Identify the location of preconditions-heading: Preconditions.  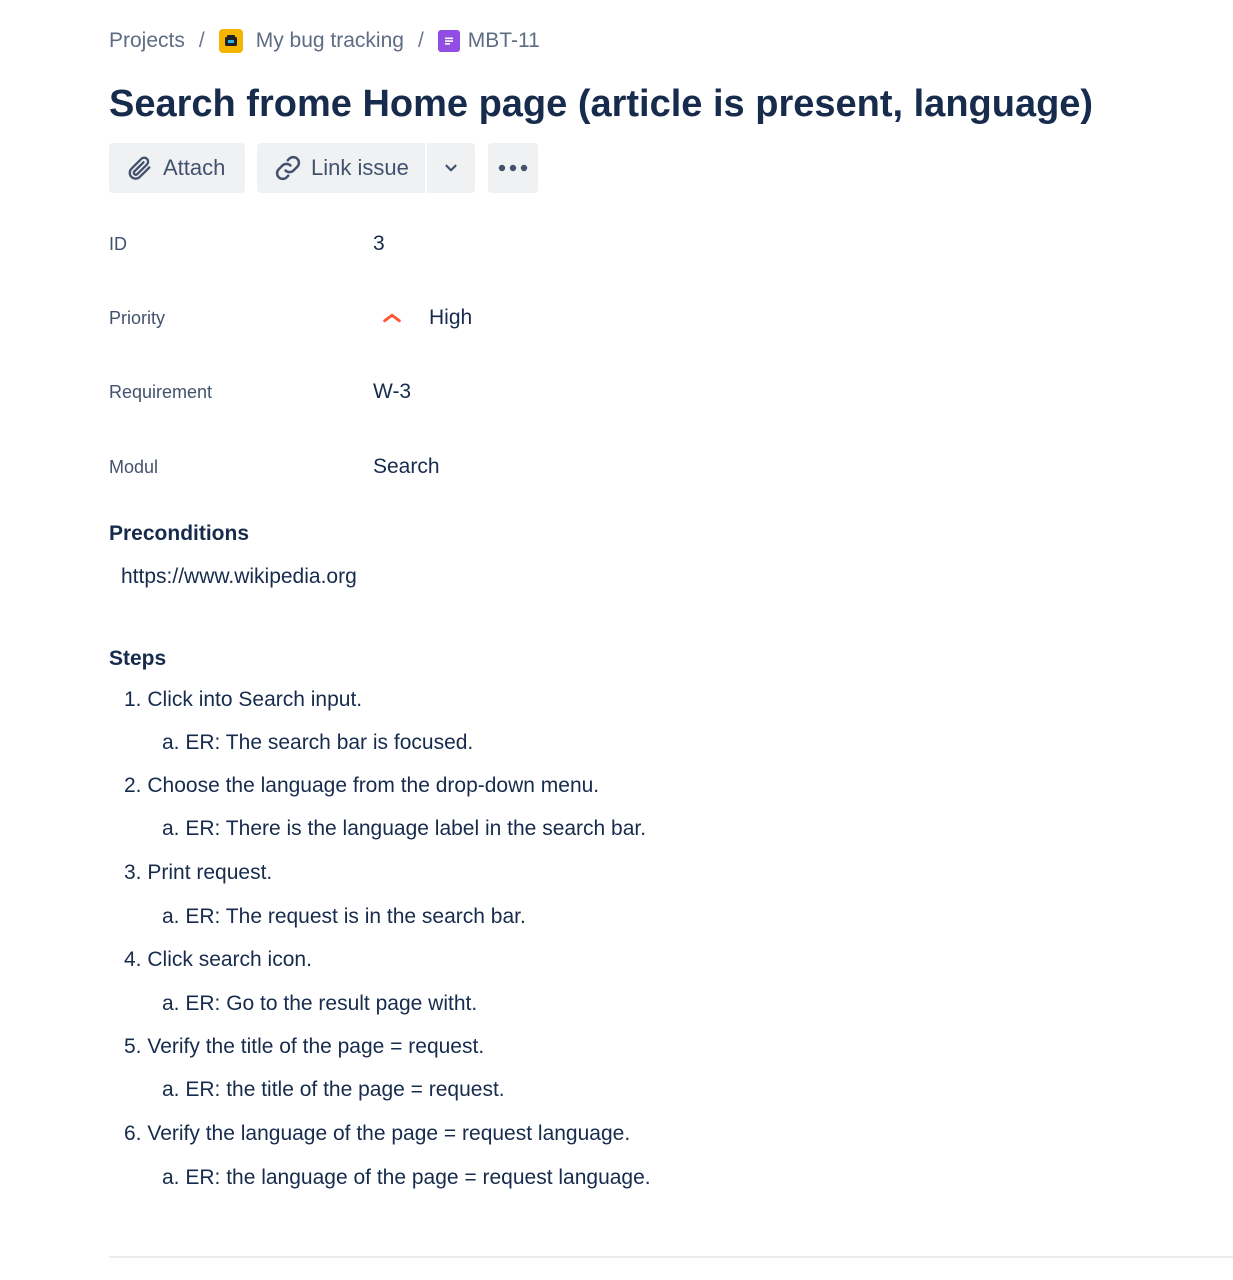
(179, 533).